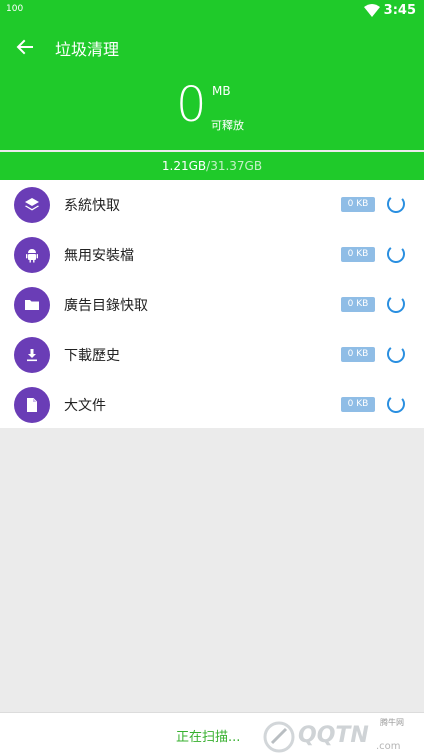 This screenshot has height=755, width=424. I want to click on storage-bar: 1.21GB/31.37GB, so click(212, 166).